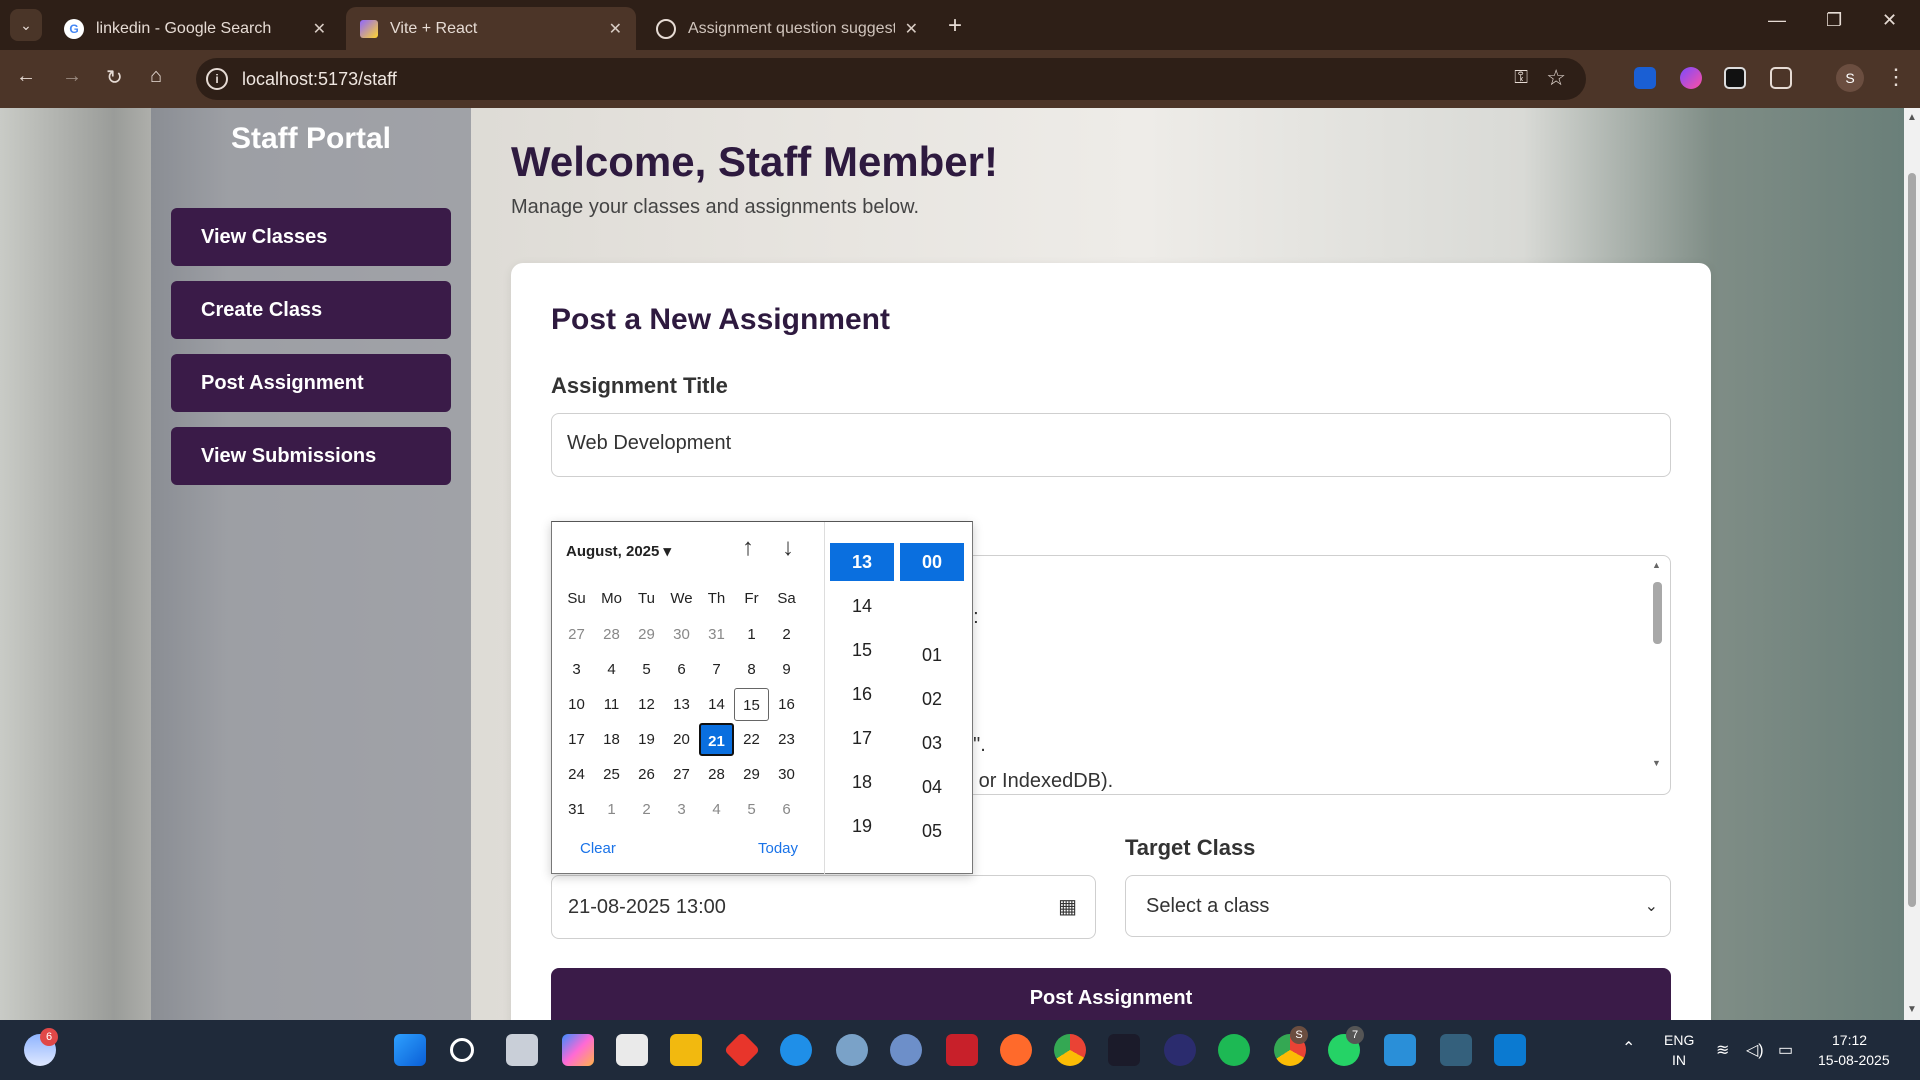 This screenshot has width=1920, height=1080. I want to click on battery-icon: ▭, so click(1785, 1050).